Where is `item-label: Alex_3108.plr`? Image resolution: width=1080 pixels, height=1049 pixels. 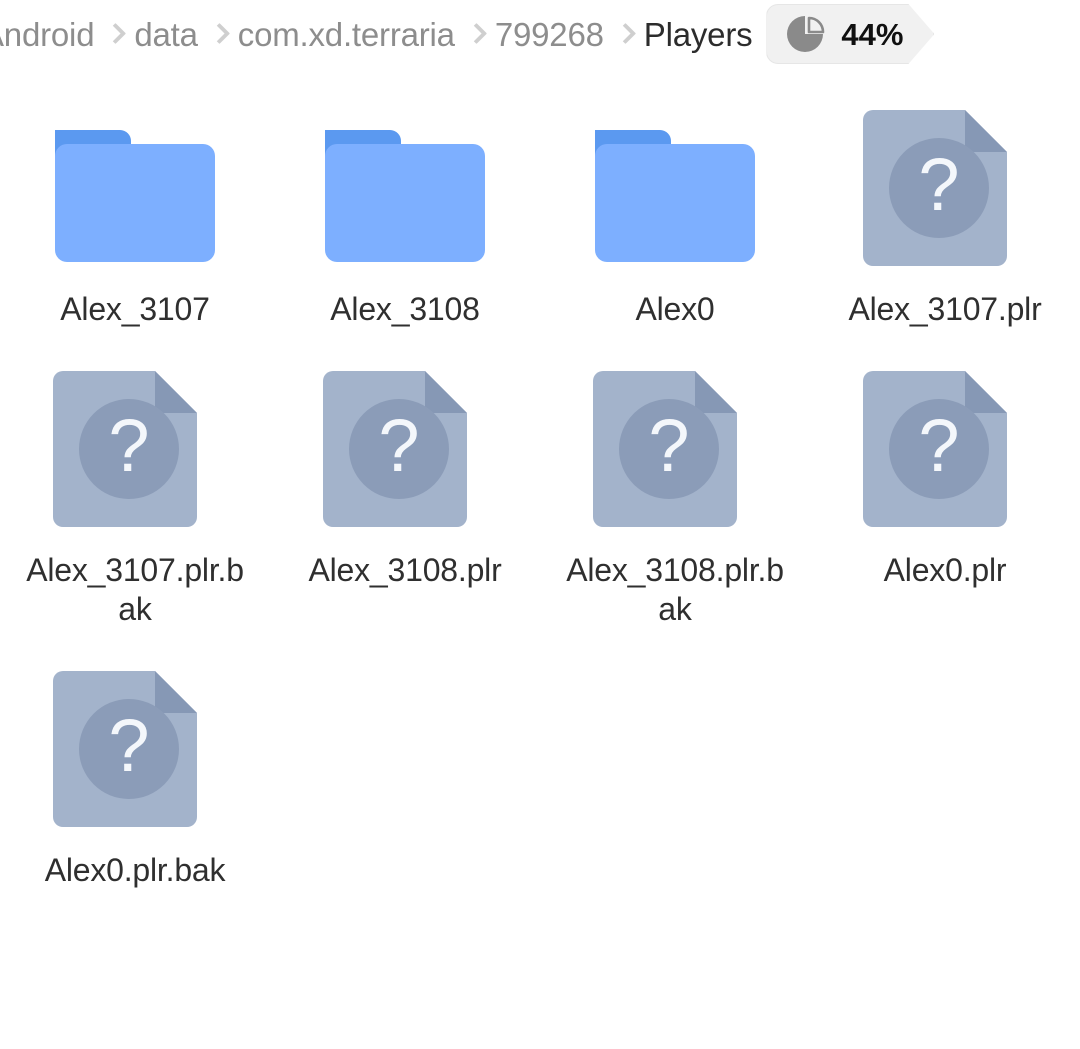 item-label: Alex_3108.plr is located at coordinates (405, 570).